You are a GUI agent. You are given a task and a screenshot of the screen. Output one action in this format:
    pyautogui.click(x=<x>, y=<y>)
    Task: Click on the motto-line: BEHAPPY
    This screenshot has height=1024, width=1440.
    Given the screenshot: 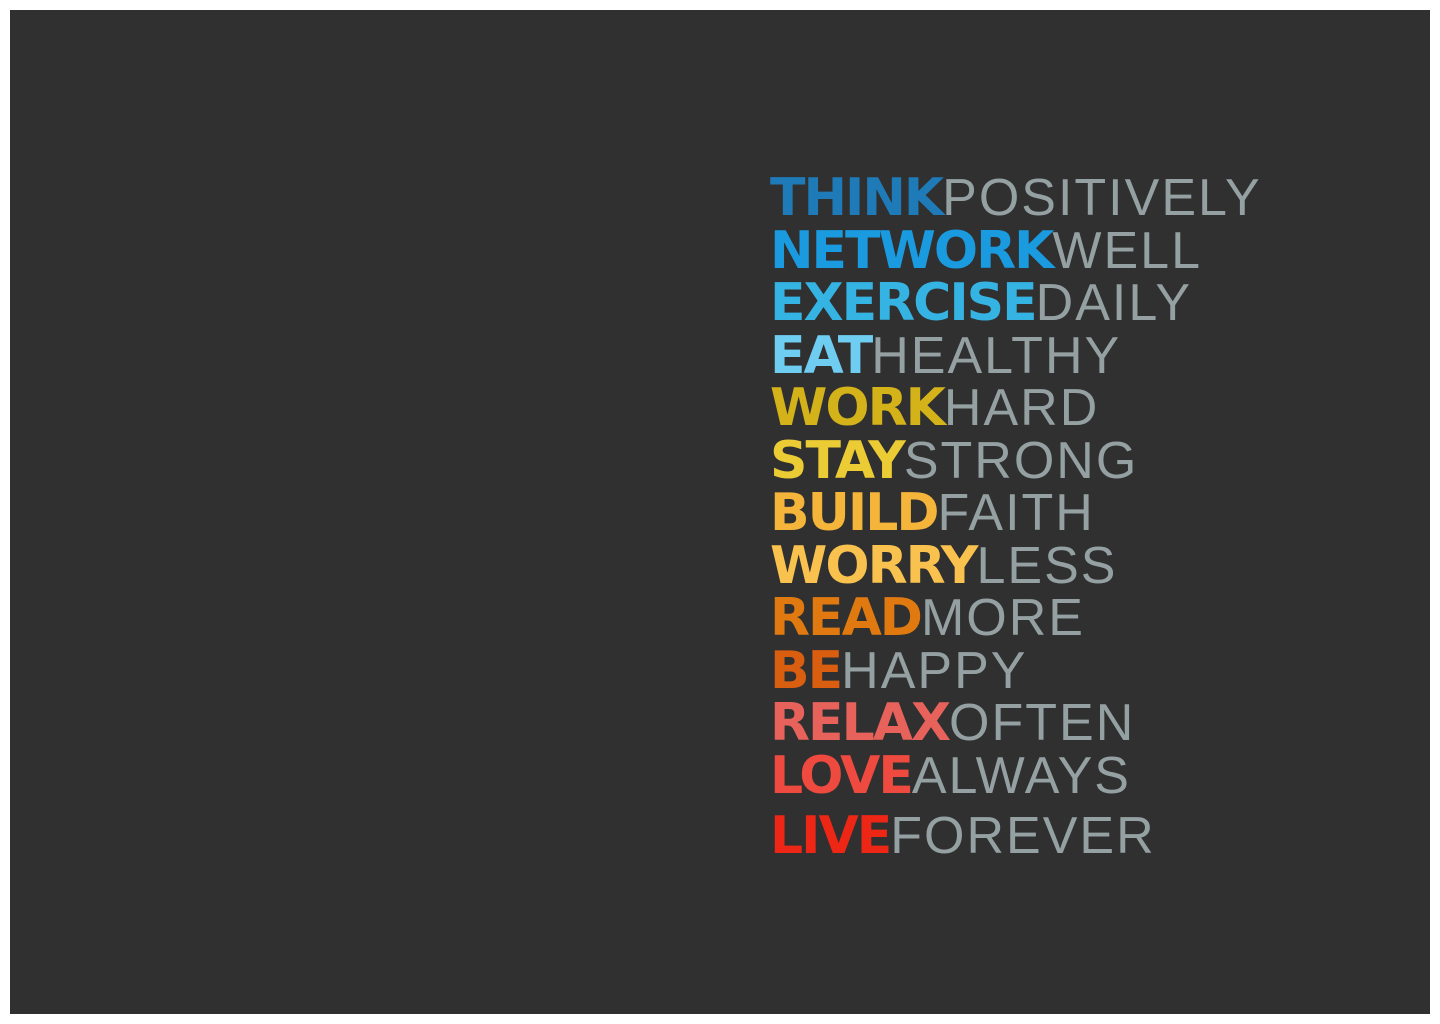 What is the action you would take?
    pyautogui.click(x=1016, y=670)
    